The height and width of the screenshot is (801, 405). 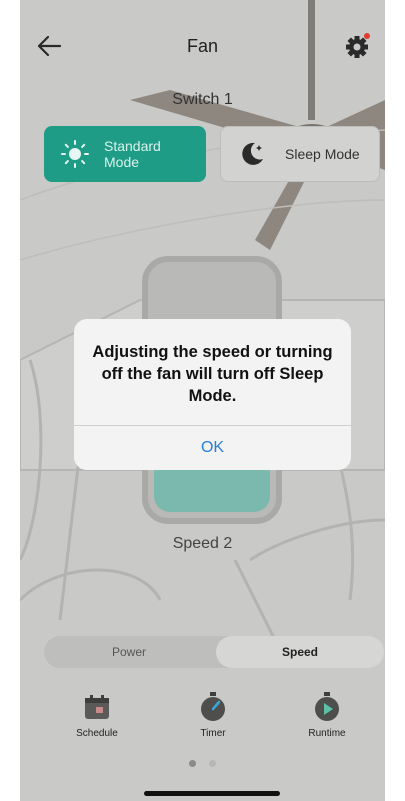 I want to click on notification-badge, so click(x=367, y=36).